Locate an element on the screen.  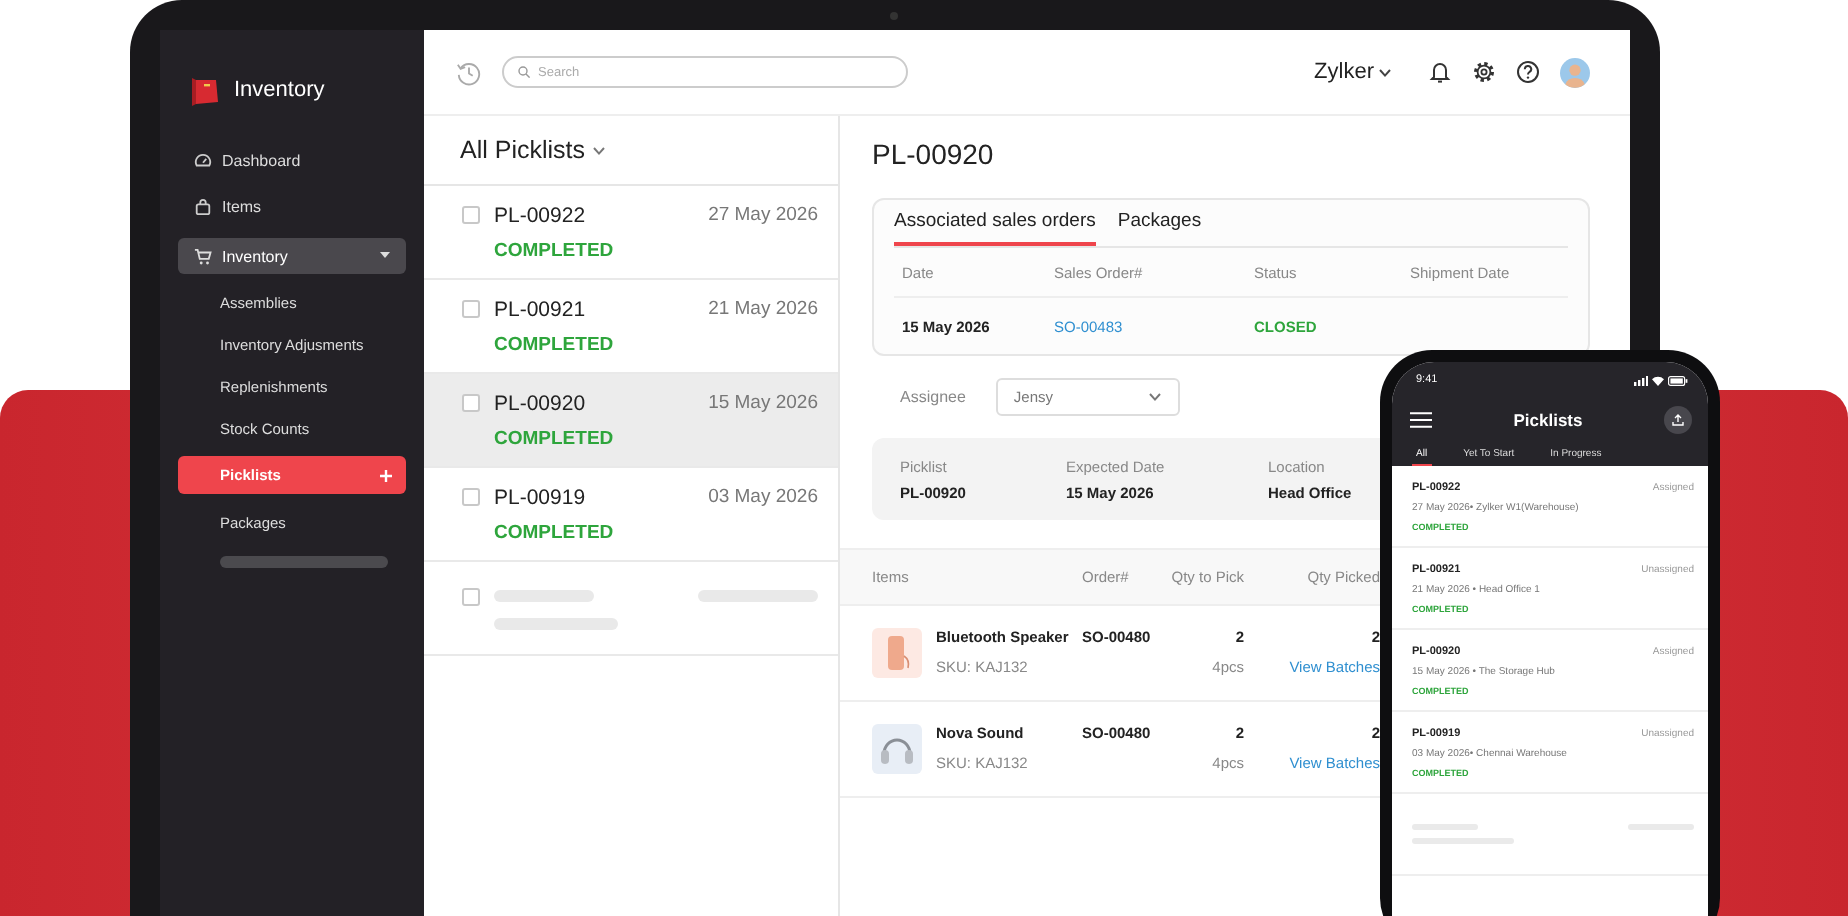
history-icon is located at coordinates (469, 72).